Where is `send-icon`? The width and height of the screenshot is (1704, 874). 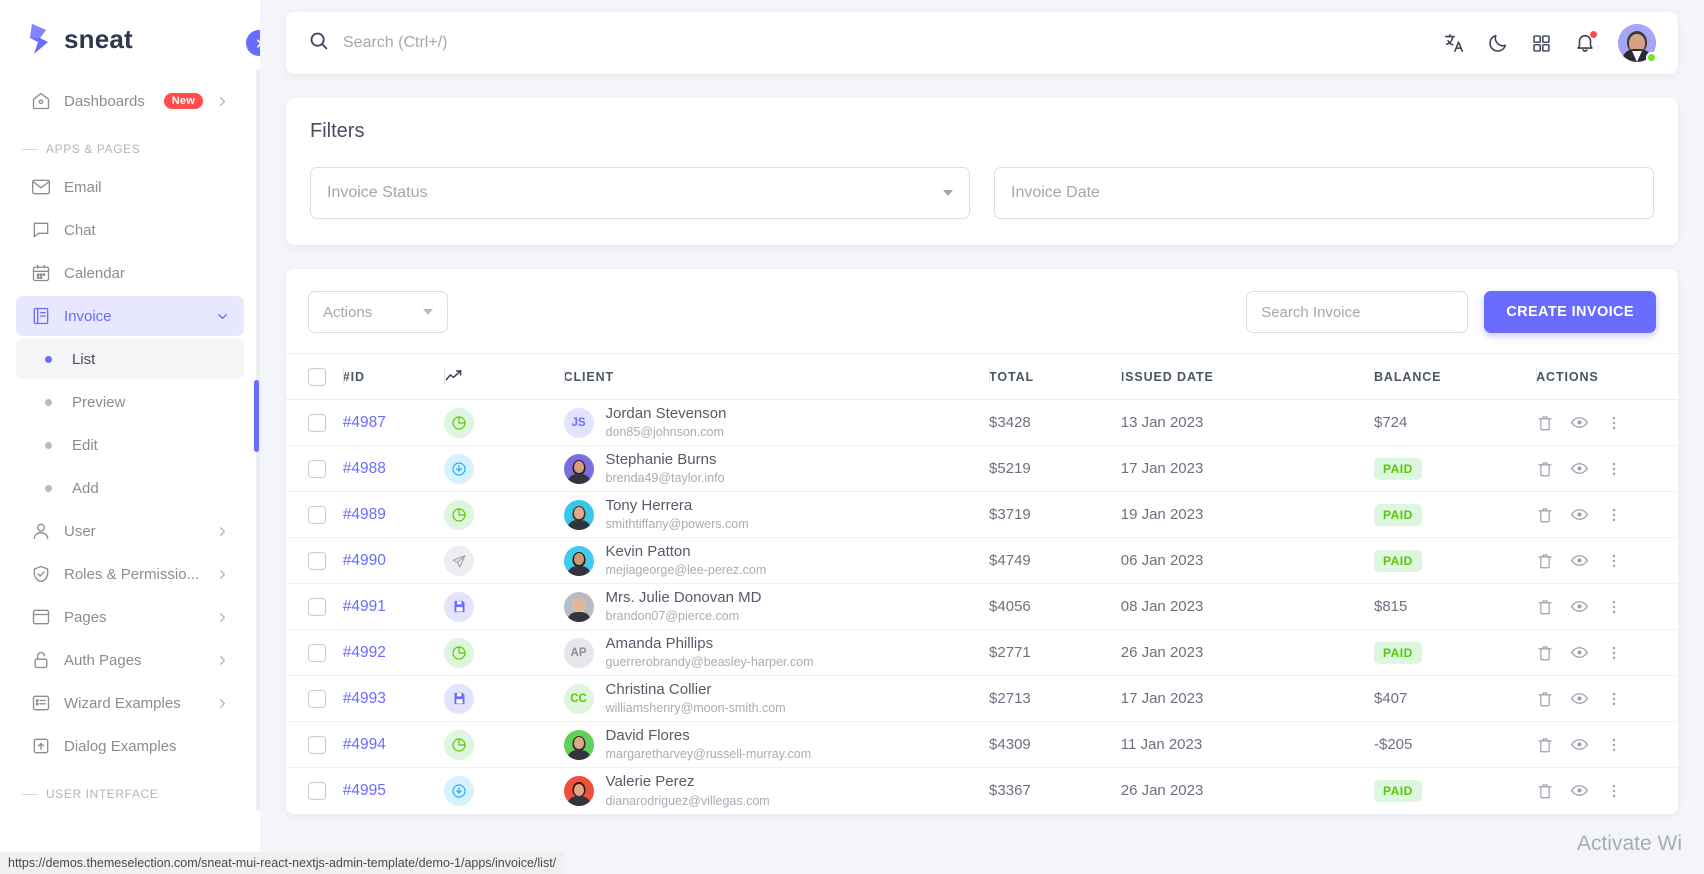 send-icon is located at coordinates (459, 560).